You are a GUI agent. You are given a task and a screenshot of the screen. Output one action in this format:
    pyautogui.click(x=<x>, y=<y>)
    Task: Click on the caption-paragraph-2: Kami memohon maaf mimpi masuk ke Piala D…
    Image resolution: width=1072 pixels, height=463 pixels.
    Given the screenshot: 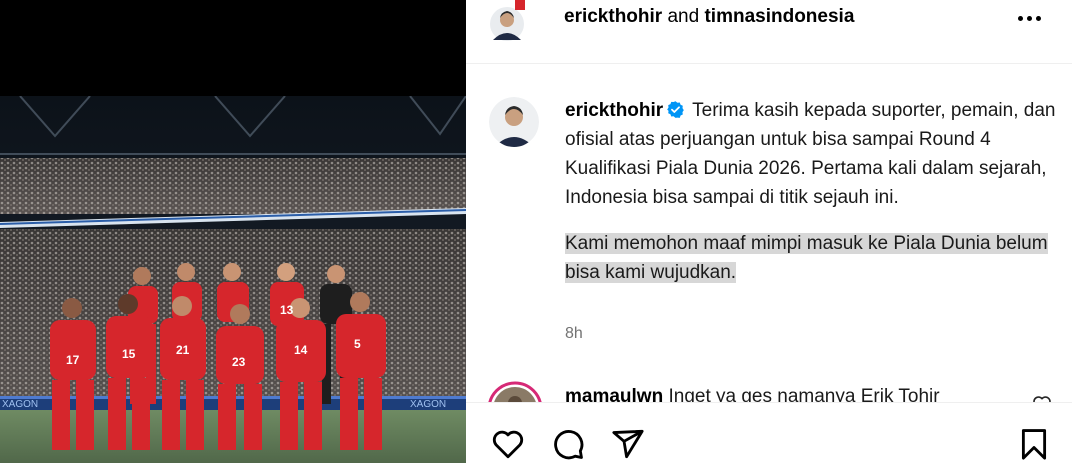 What is the action you would take?
    pyautogui.click(x=806, y=258)
    